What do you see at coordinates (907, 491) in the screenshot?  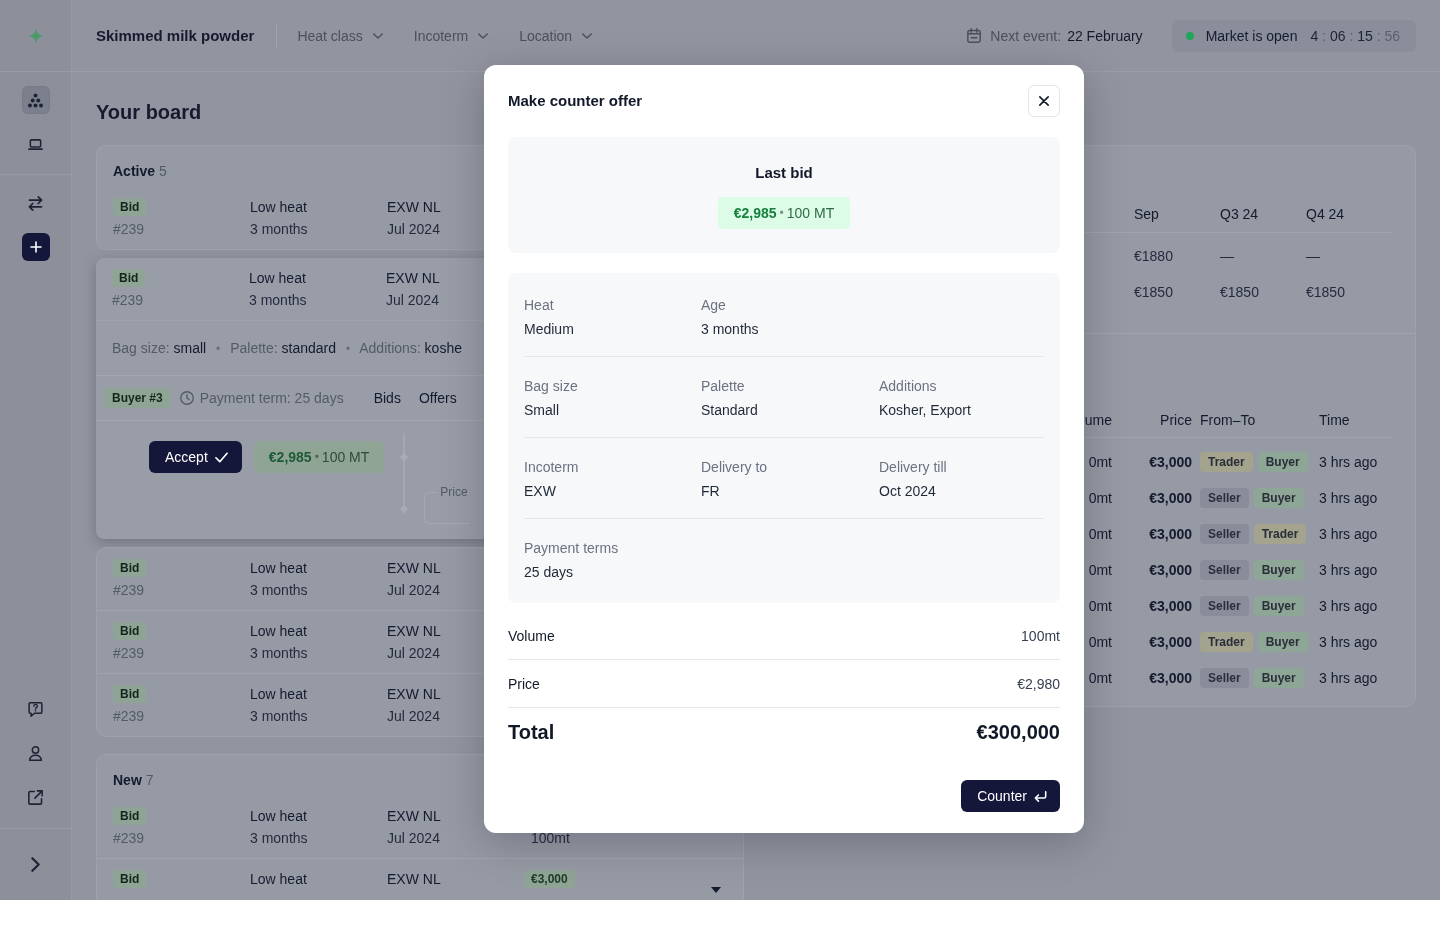 I see `detail-value: Oct 2024` at bounding box center [907, 491].